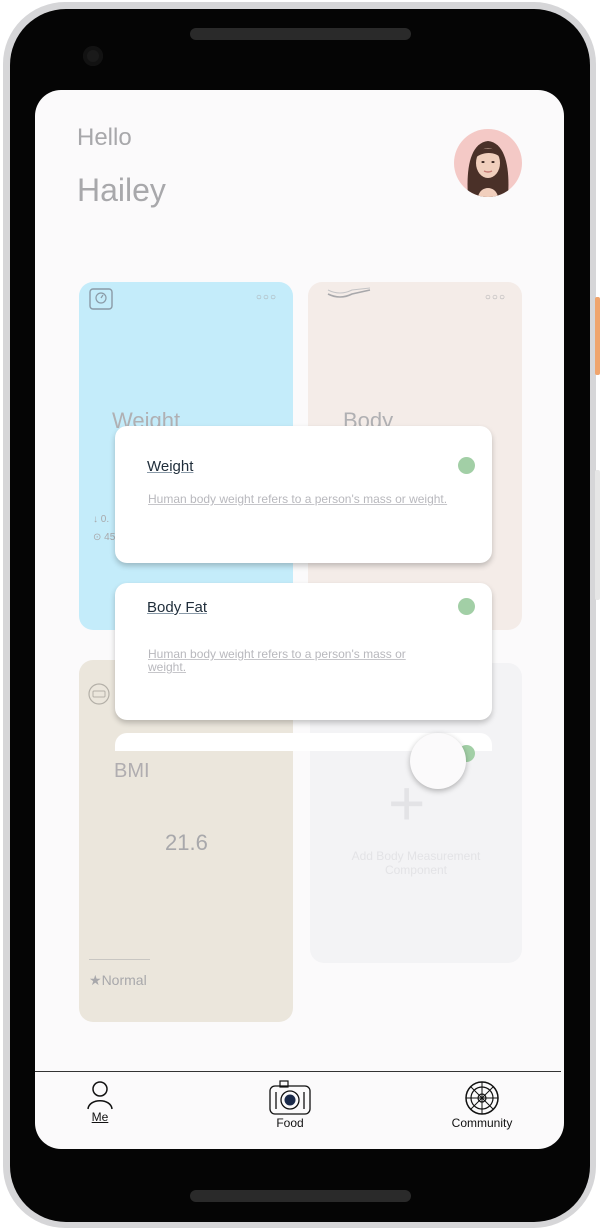 The width and height of the screenshot is (600, 1231). I want to click on nav-food: Food, so click(290, 1105).